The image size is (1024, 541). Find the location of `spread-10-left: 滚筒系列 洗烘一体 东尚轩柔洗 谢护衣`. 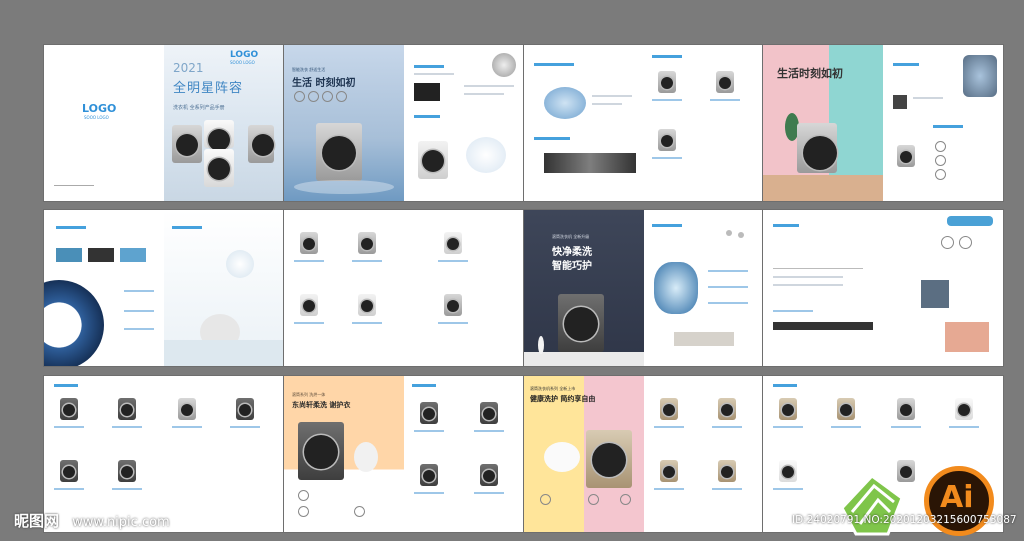

spread-10-left: 滚筒系列 洗烘一体 东尚轩柔洗 谢护衣 is located at coordinates (344, 454).